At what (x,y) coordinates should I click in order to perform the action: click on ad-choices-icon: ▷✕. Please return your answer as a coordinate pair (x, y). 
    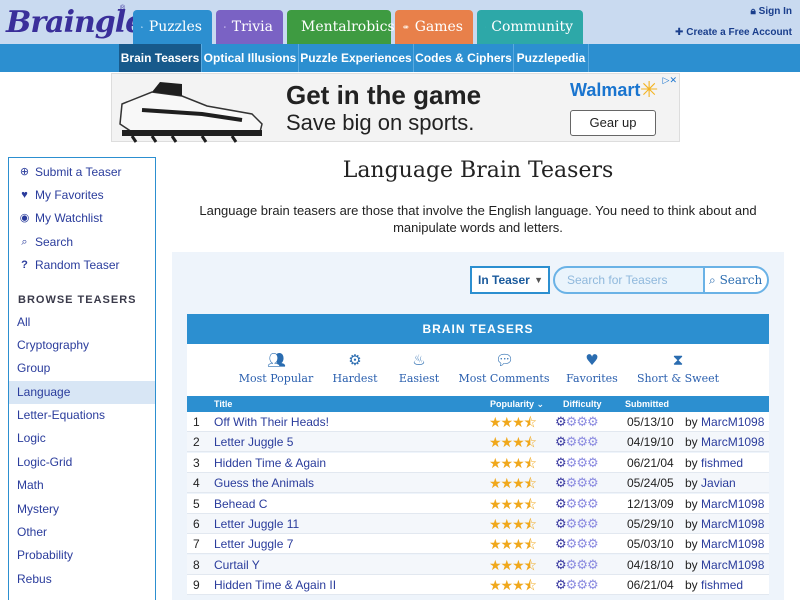
    Looking at the image, I should click on (670, 80).